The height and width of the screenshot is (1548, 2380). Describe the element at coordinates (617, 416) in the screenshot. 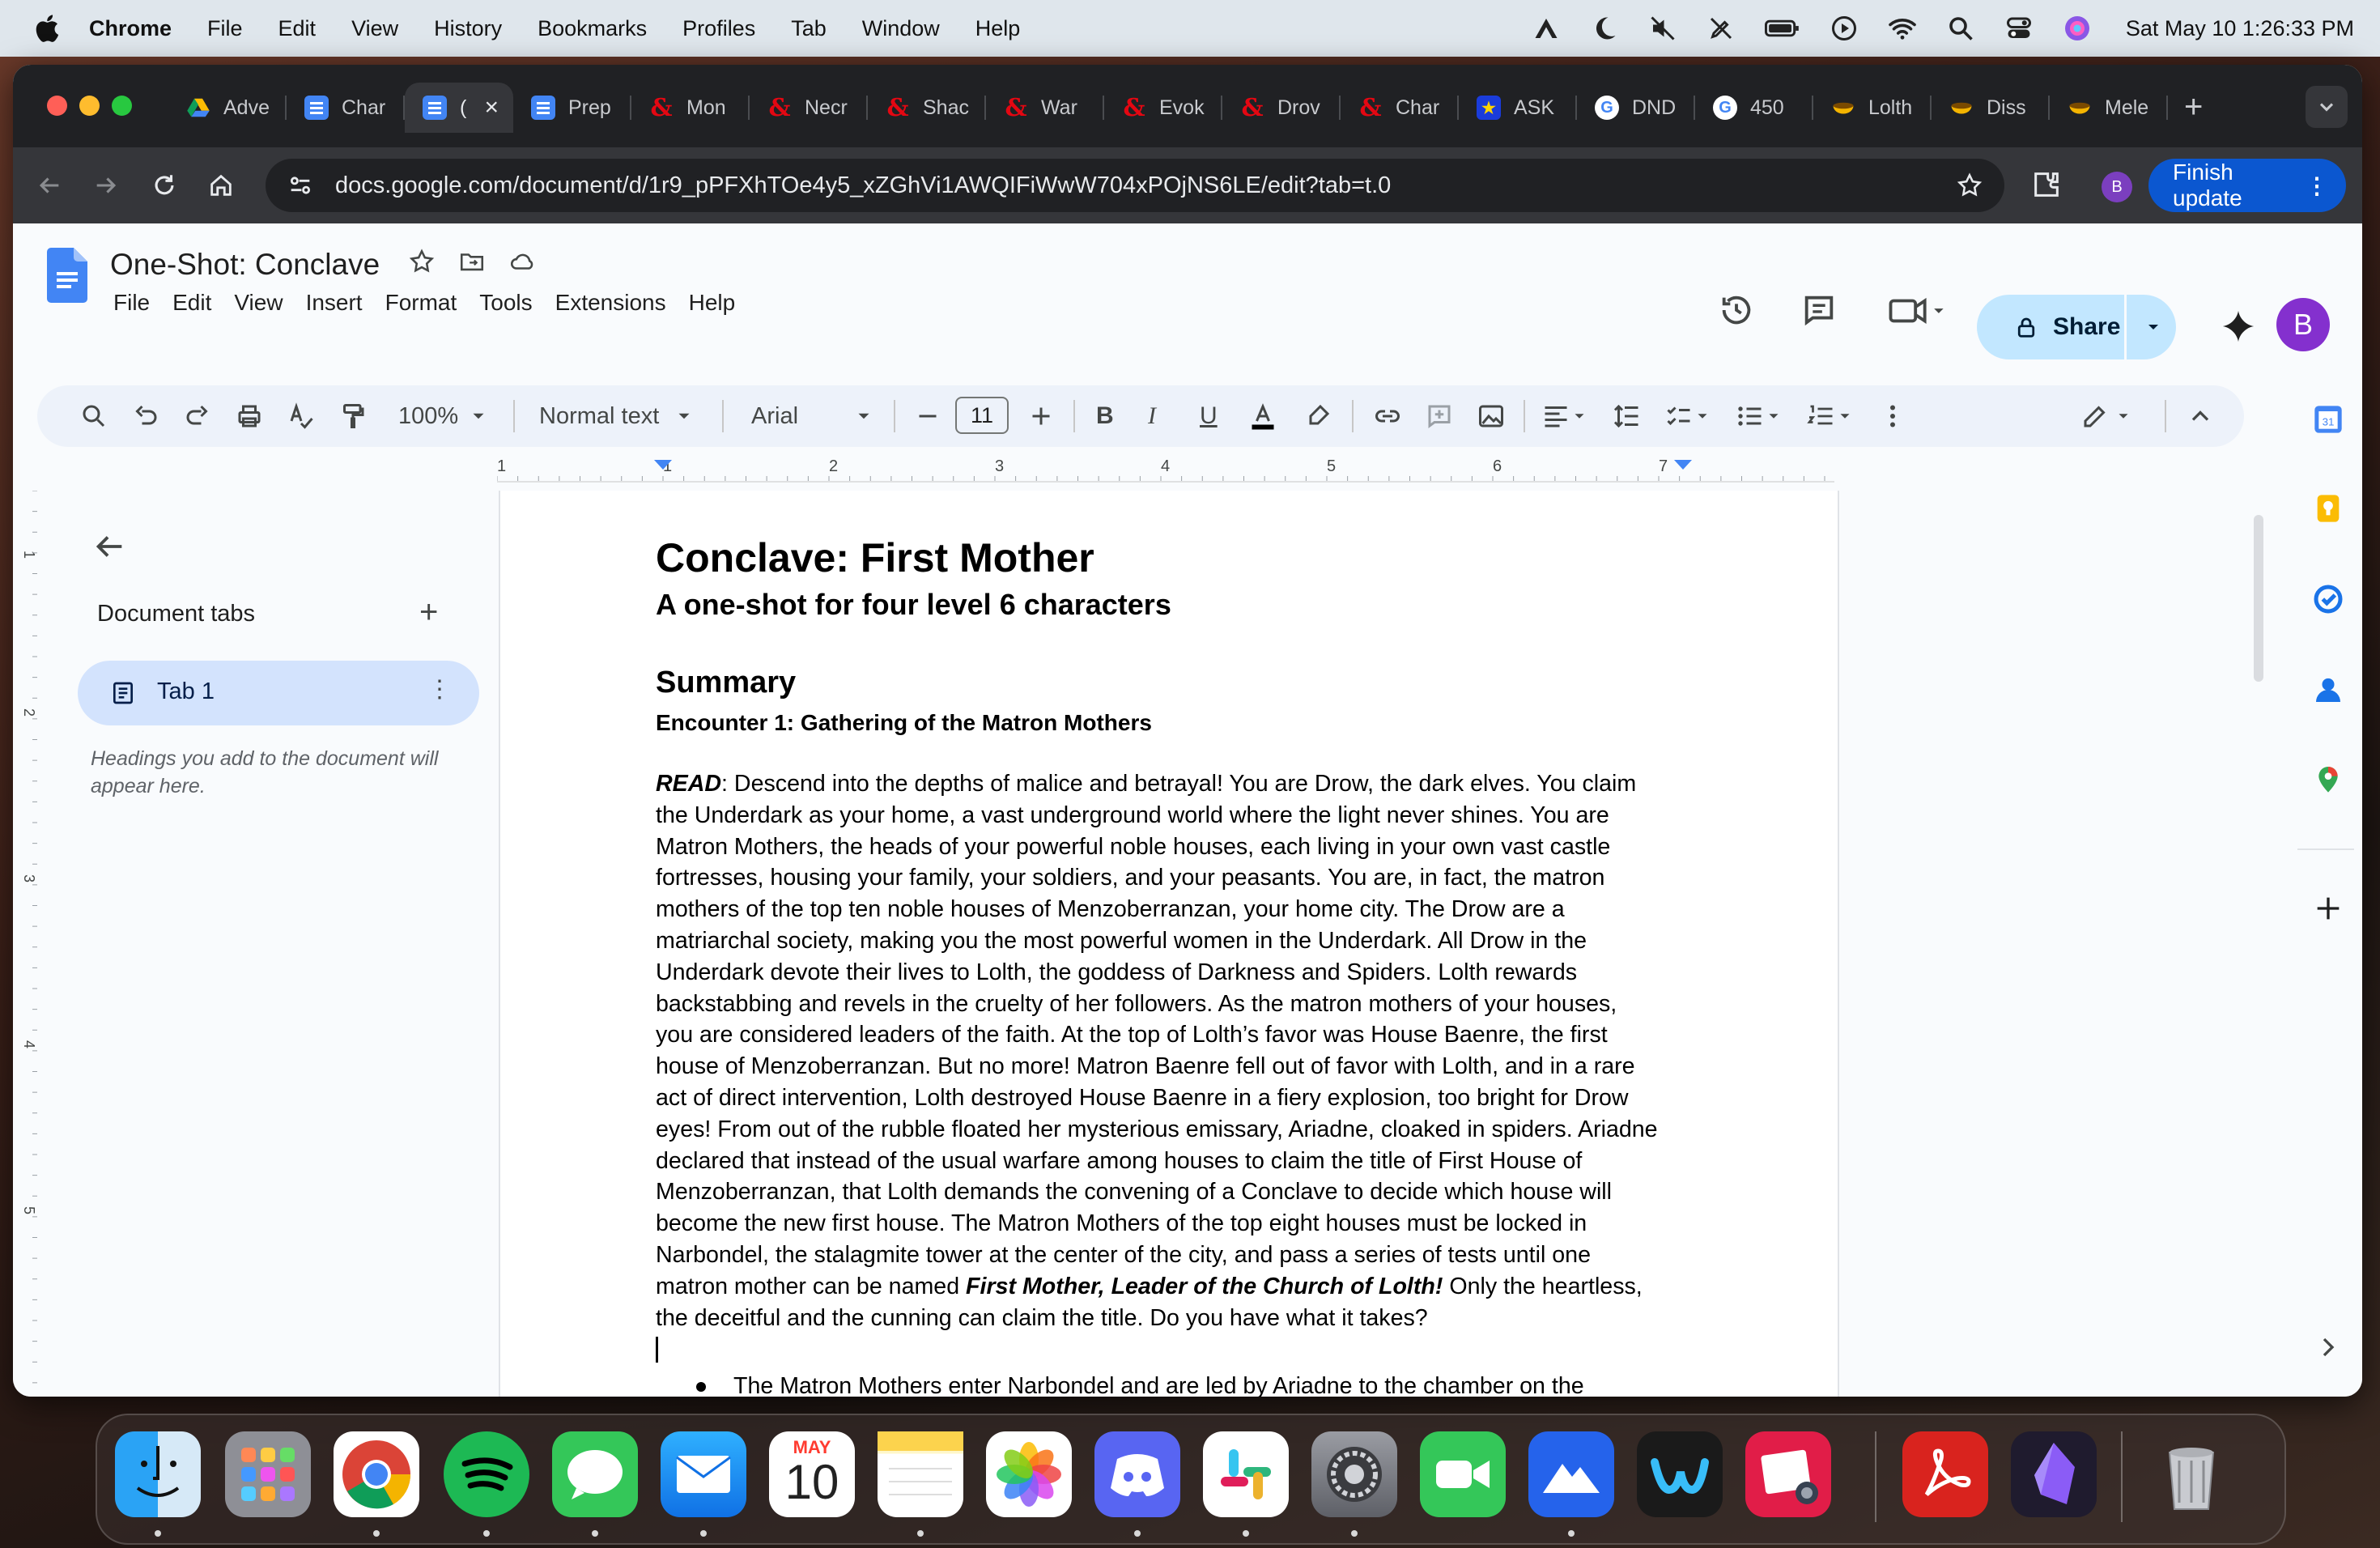

I see `paragraph-style-select: Normal text` at that location.